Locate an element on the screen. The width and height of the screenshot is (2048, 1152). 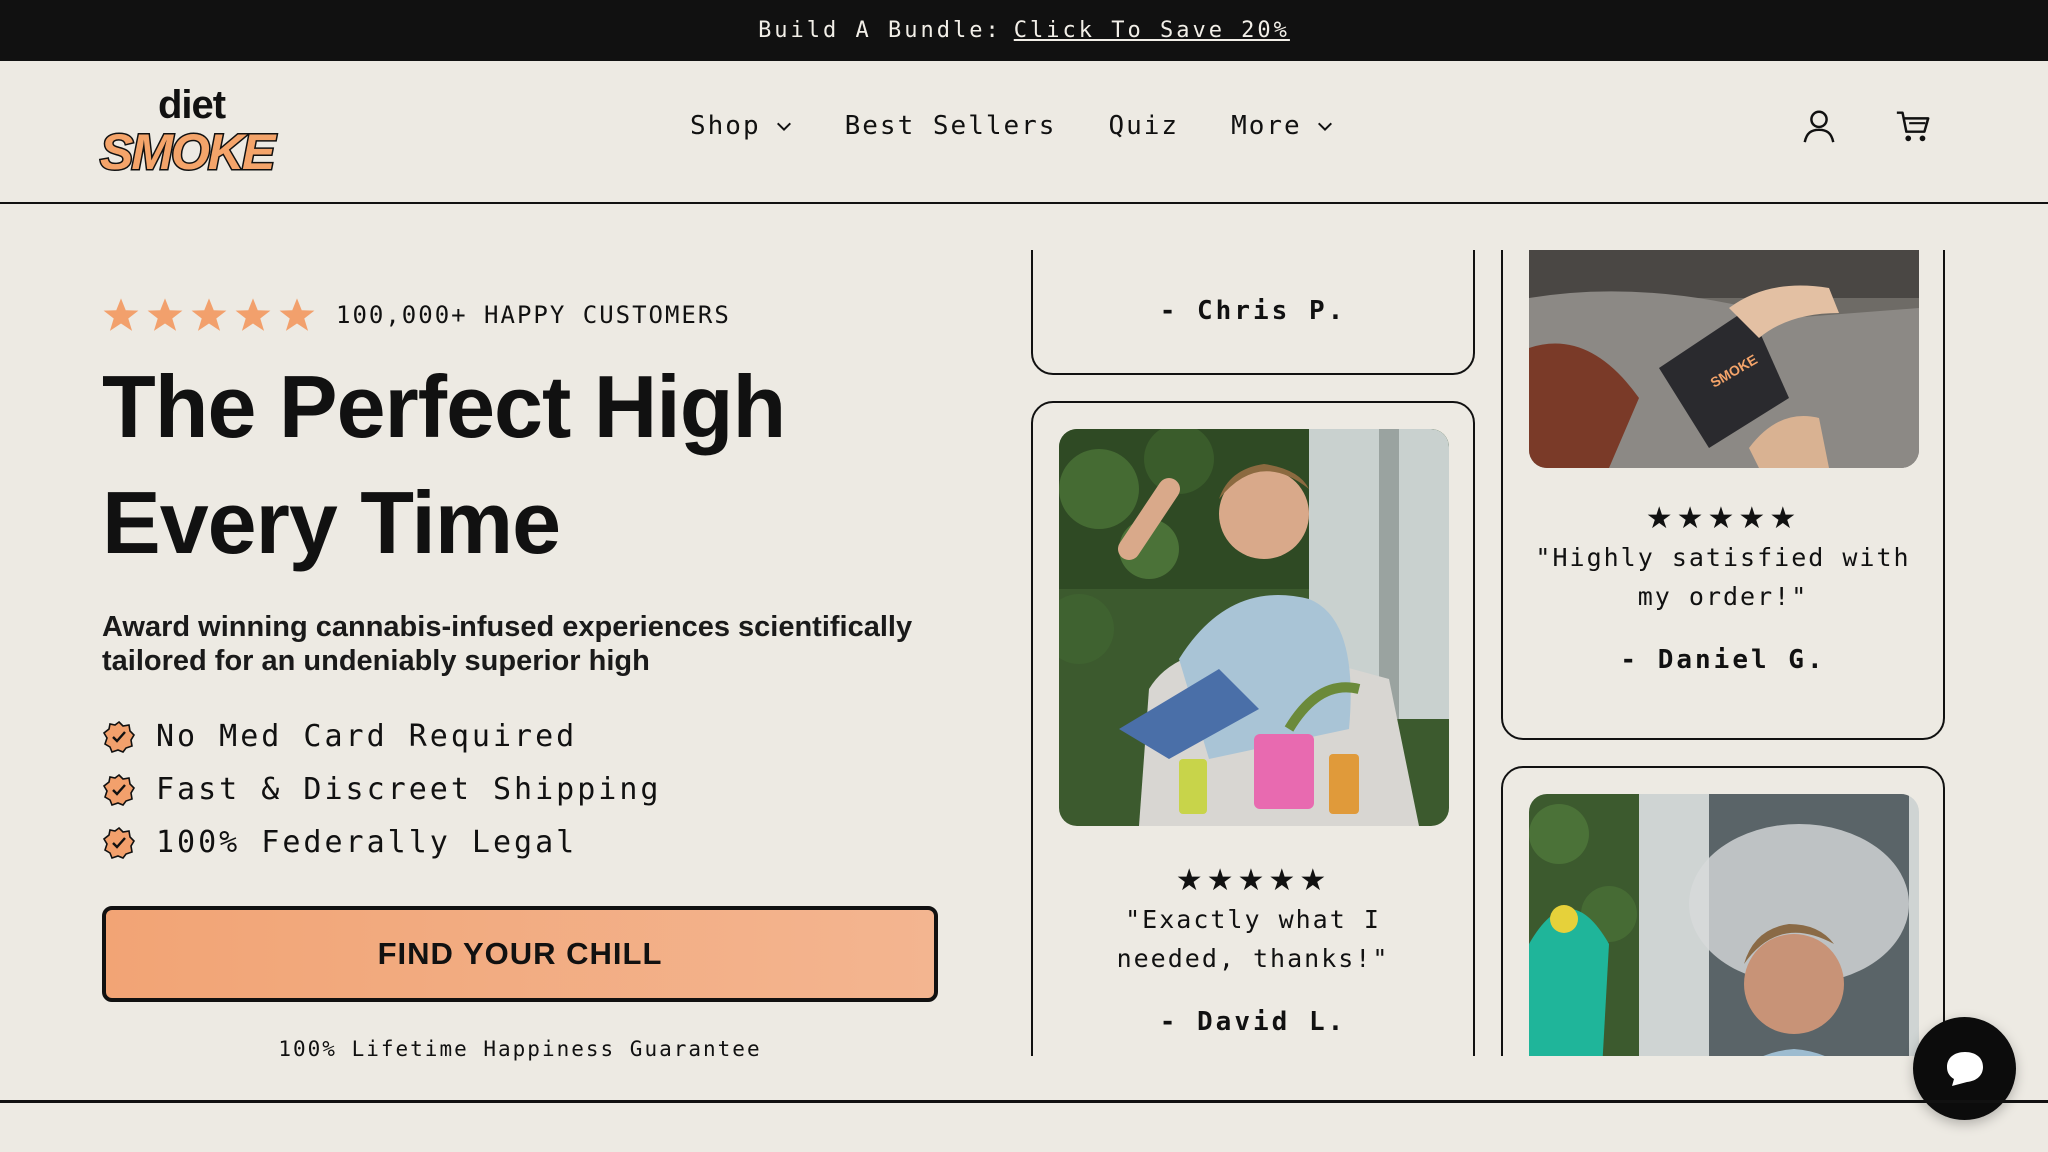
review-author: - Chris P. is located at coordinates (1253, 311).